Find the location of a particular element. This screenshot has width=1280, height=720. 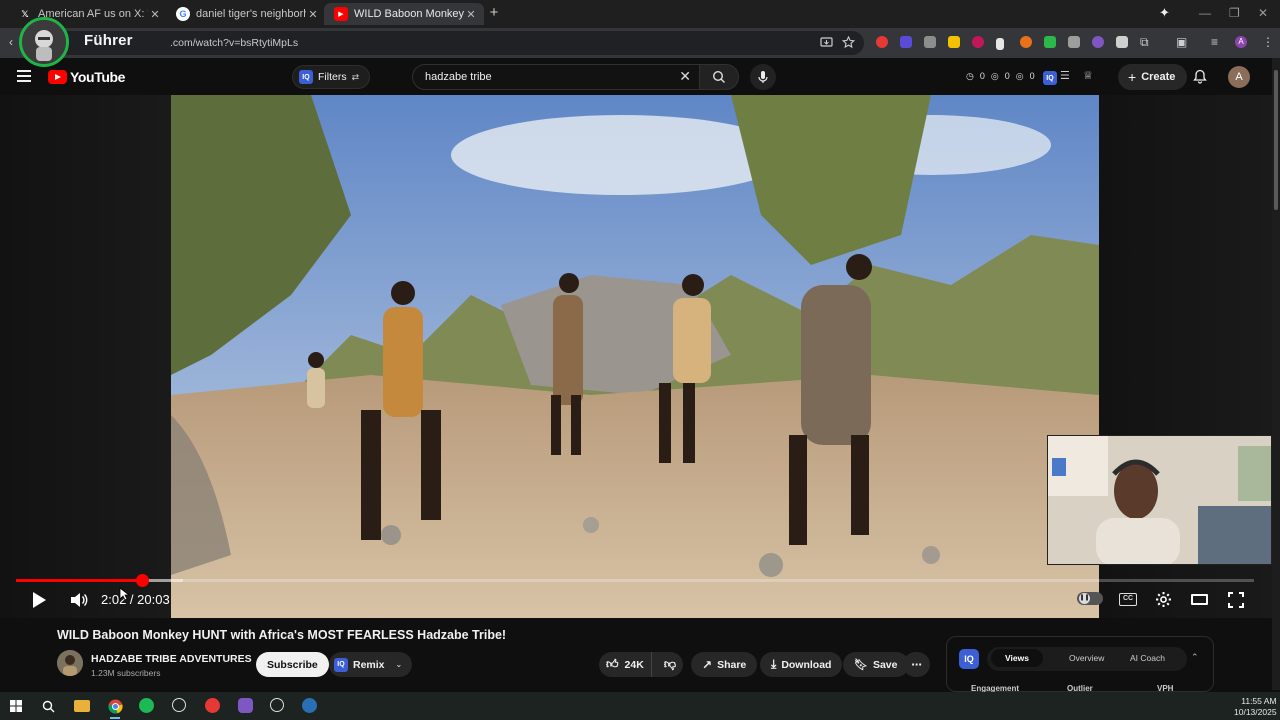

steam-icon is located at coordinates (309, 705).